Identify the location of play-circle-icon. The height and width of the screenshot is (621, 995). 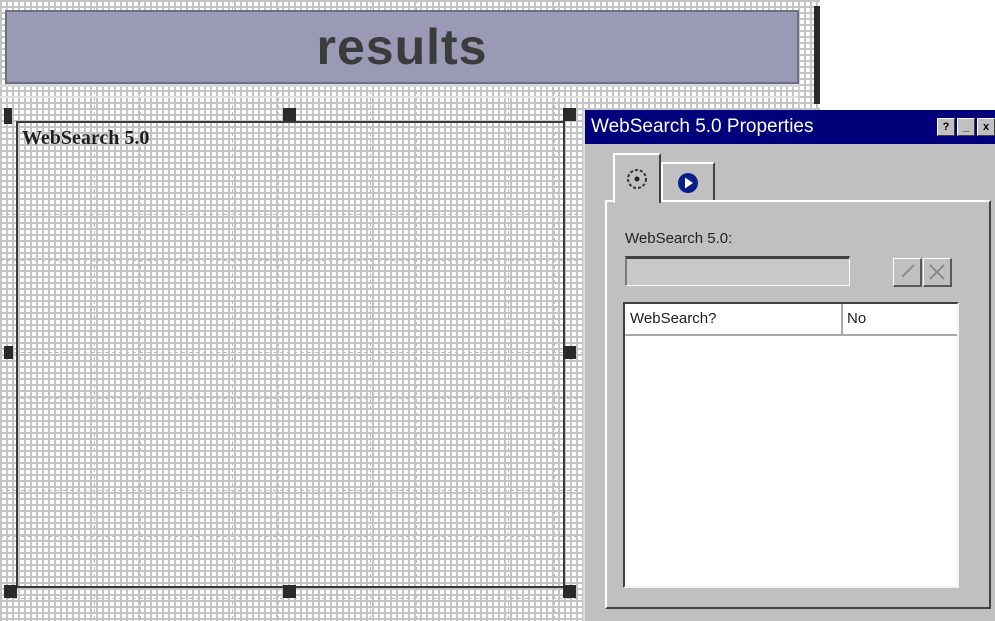
(688, 183).